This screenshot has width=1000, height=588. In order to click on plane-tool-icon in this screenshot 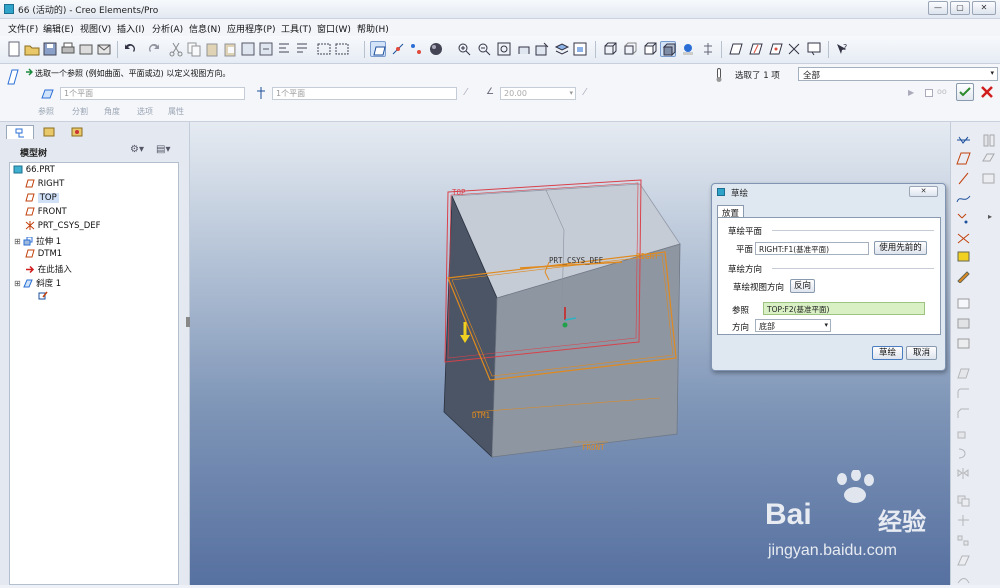, I will do `click(963, 140)`.